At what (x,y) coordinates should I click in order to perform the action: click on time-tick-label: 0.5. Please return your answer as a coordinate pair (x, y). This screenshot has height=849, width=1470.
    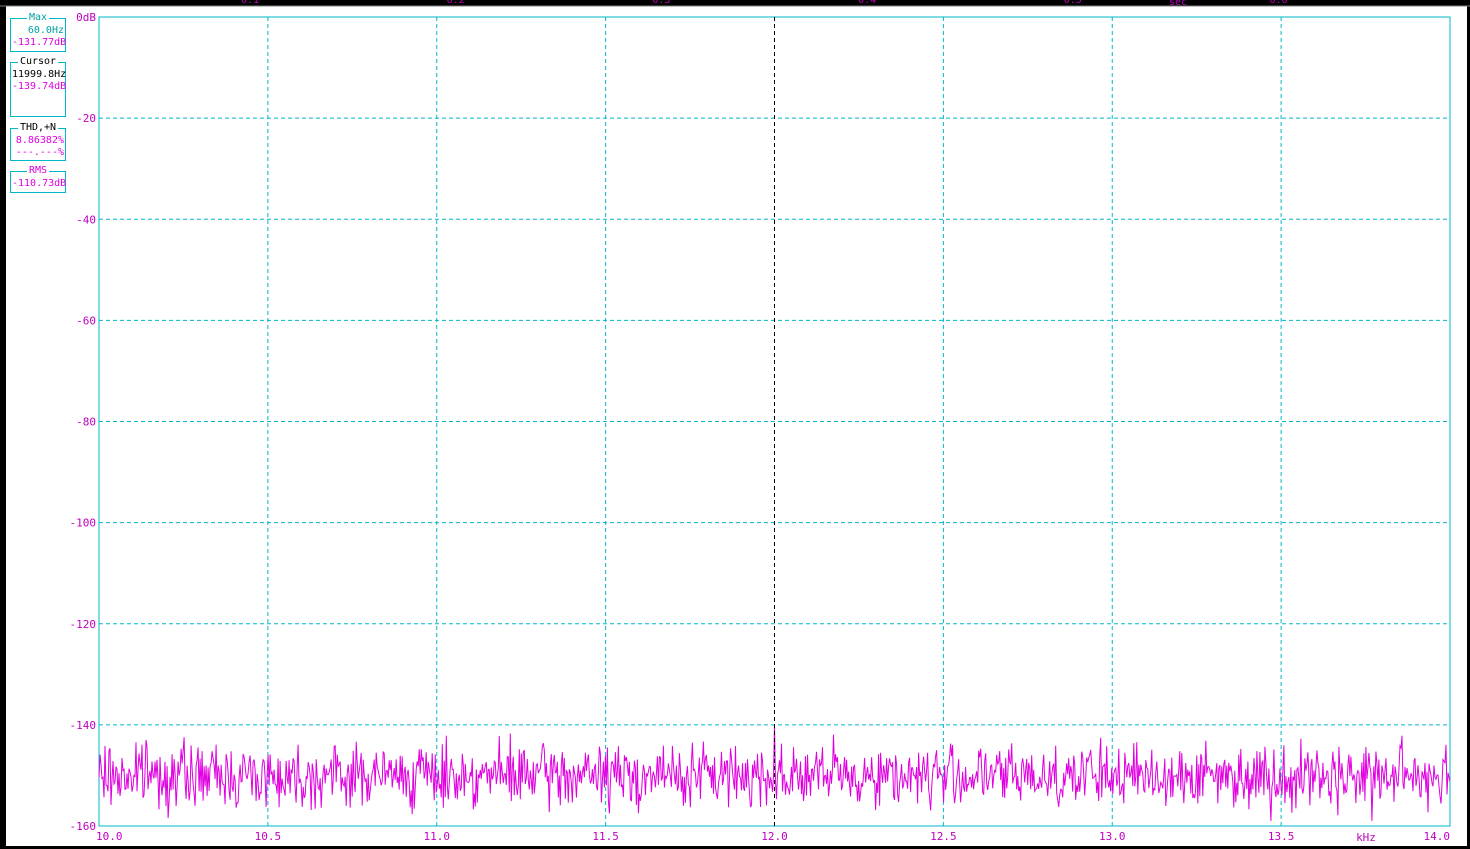
    Looking at the image, I should click on (1073, 3).